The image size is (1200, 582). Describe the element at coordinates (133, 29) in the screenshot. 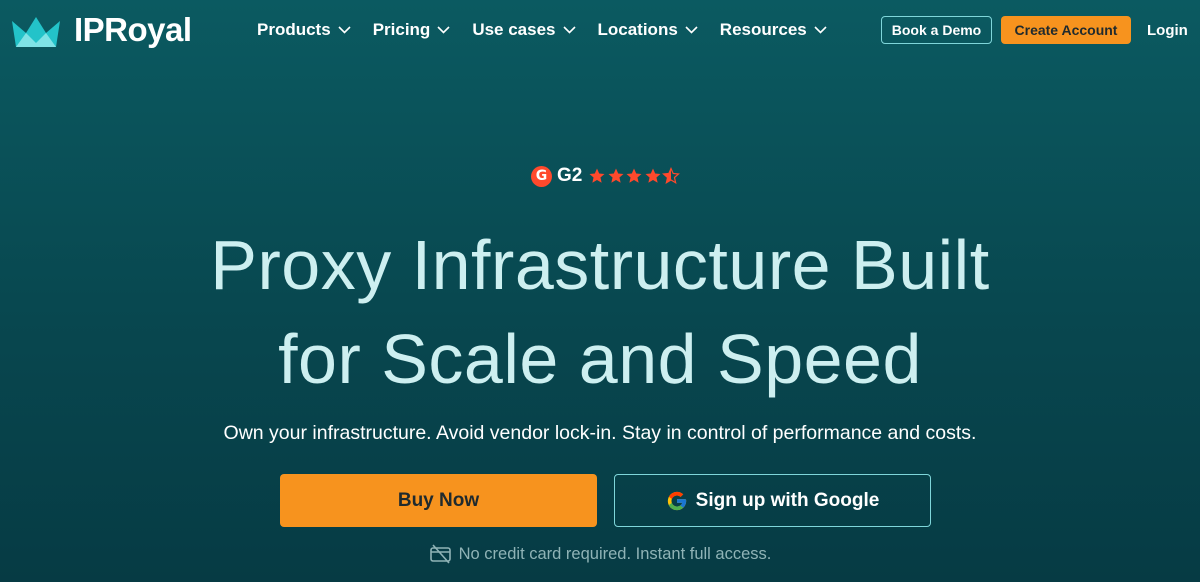

I see `brand-name: IPRoyal` at that location.